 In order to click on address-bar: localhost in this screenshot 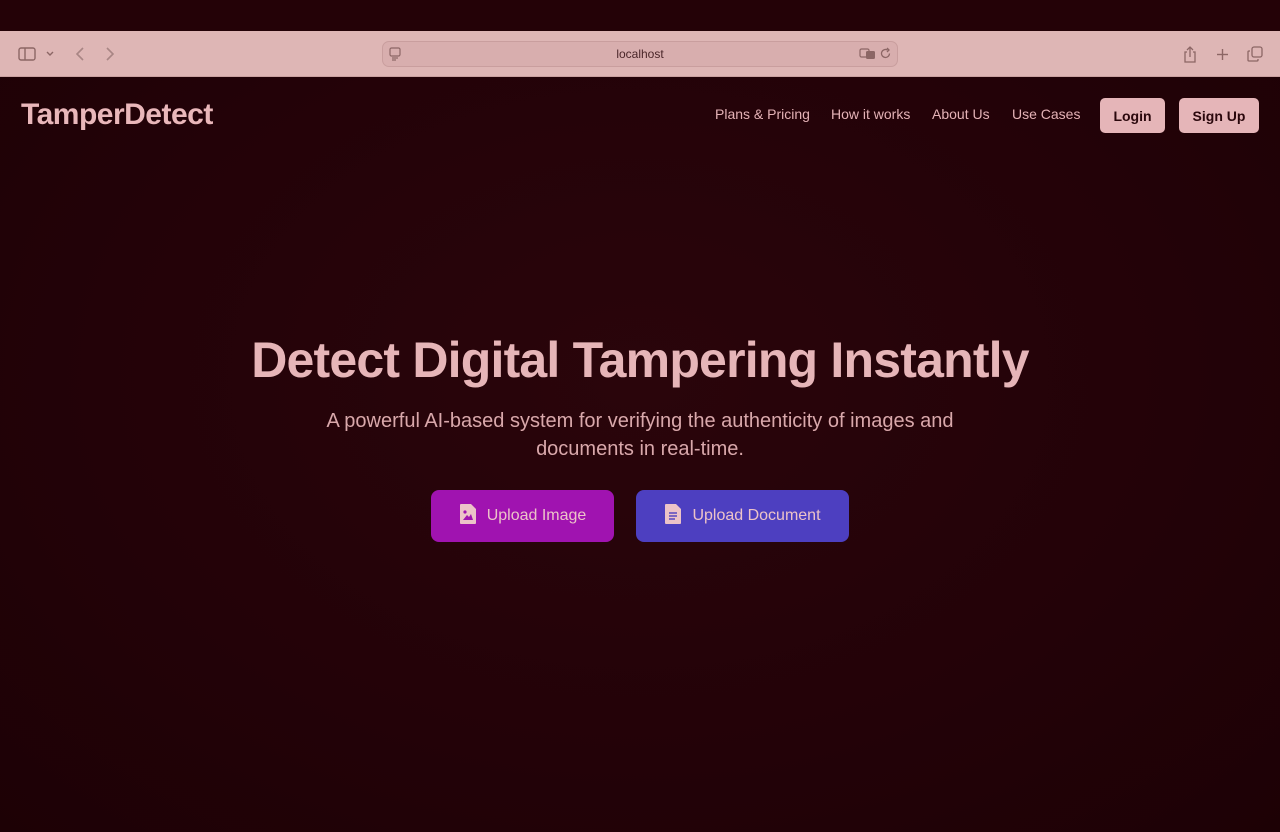, I will do `click(640, 54)`.